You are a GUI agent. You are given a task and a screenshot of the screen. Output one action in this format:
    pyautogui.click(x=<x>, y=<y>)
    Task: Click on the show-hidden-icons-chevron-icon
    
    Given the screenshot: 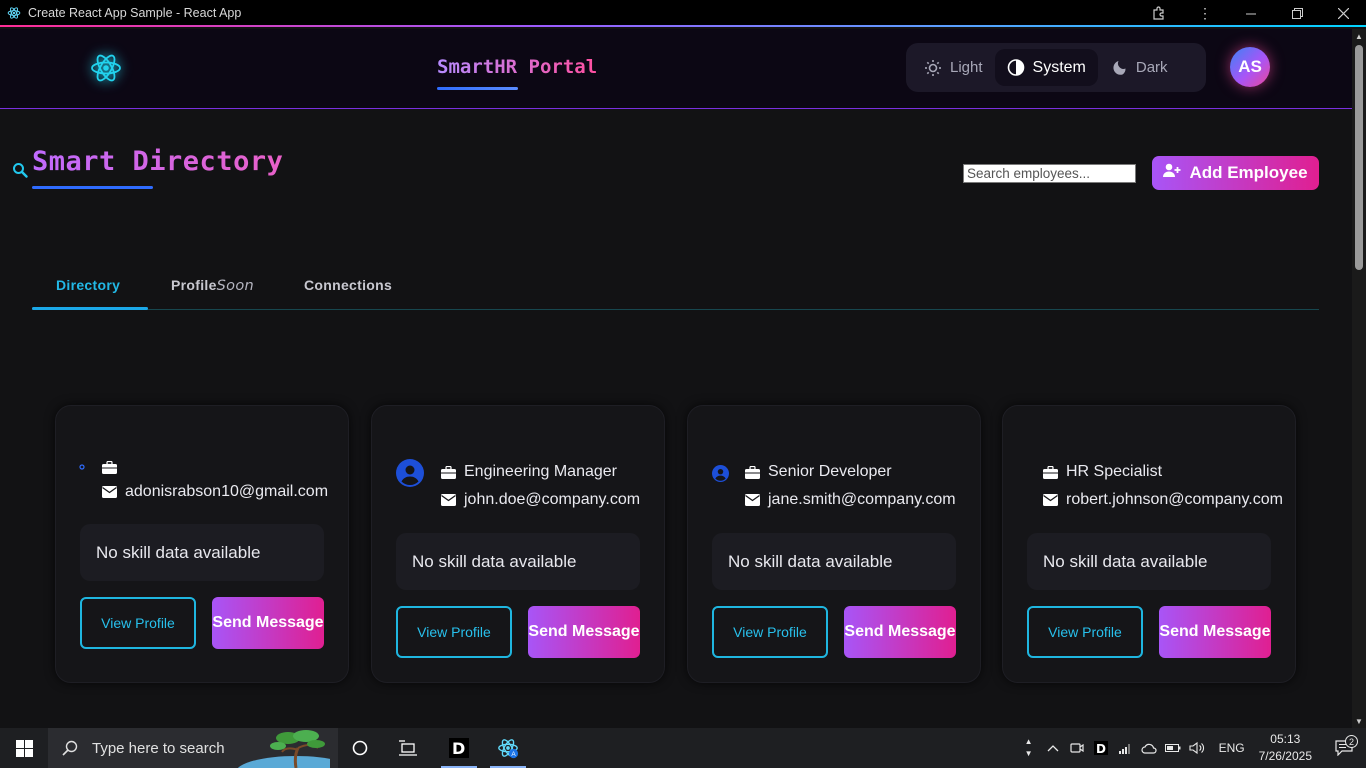 What is the action you would take?
    pyautogui.click(x=1053, y=748)
    